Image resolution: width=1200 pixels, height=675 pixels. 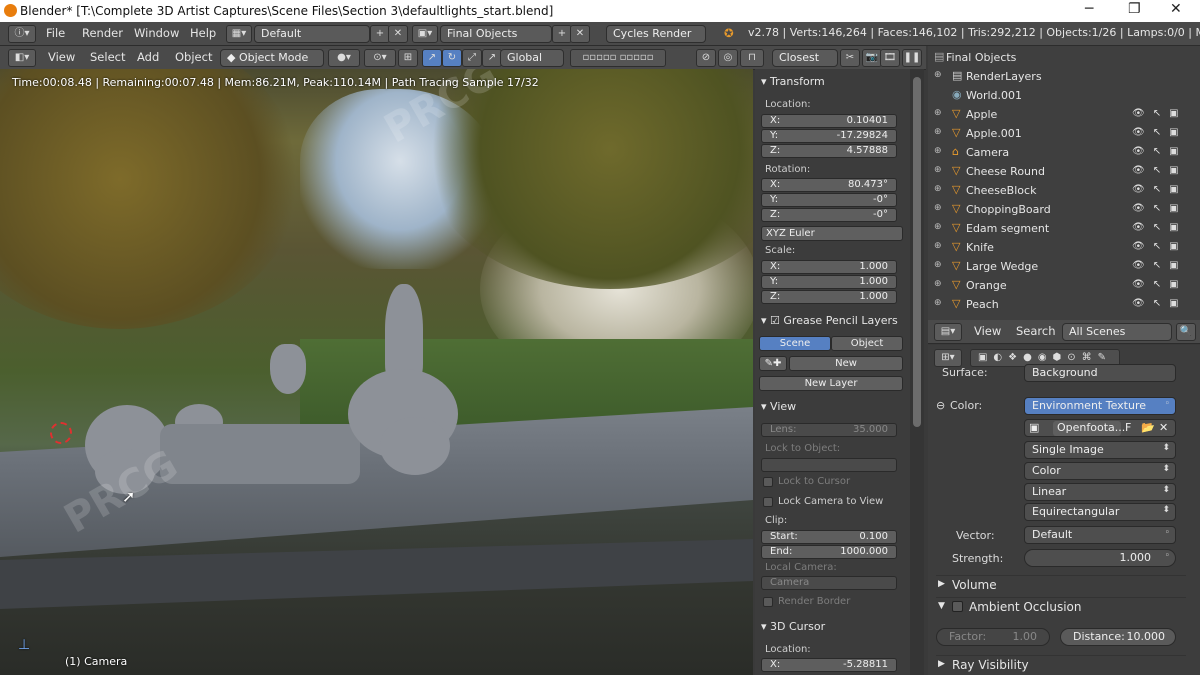 I want to click on rotation-mode-select: XYZ Euler, so click(x=832, y=233).